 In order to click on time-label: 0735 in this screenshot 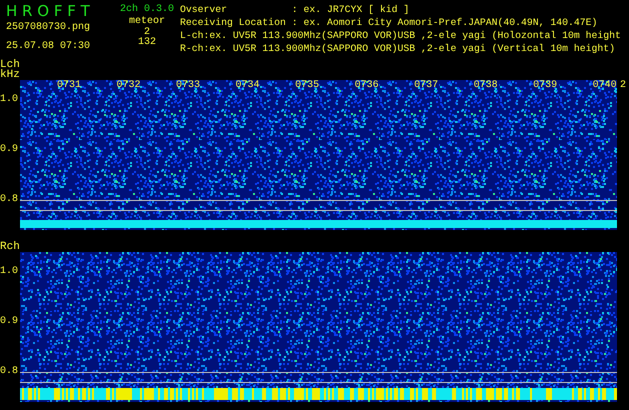, I will do `click(307, 86)`.